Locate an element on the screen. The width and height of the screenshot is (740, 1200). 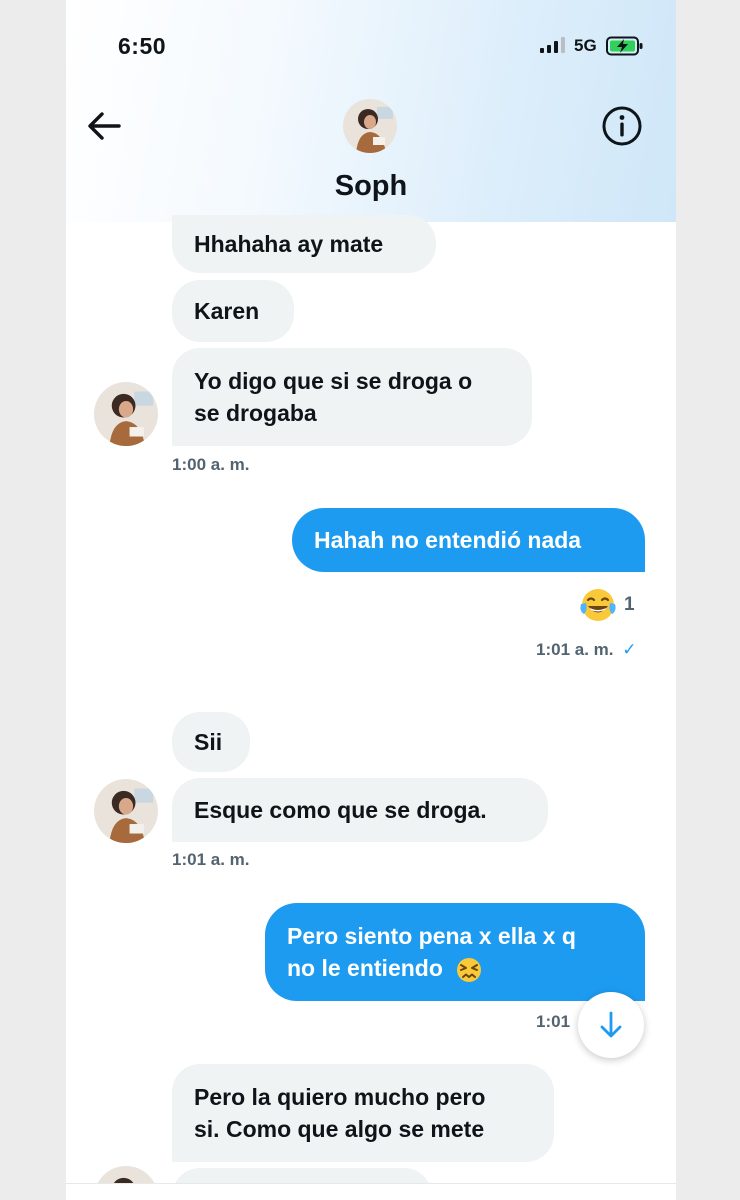
message-timestamp: 1:01 is located at coordinates (553, 1021).